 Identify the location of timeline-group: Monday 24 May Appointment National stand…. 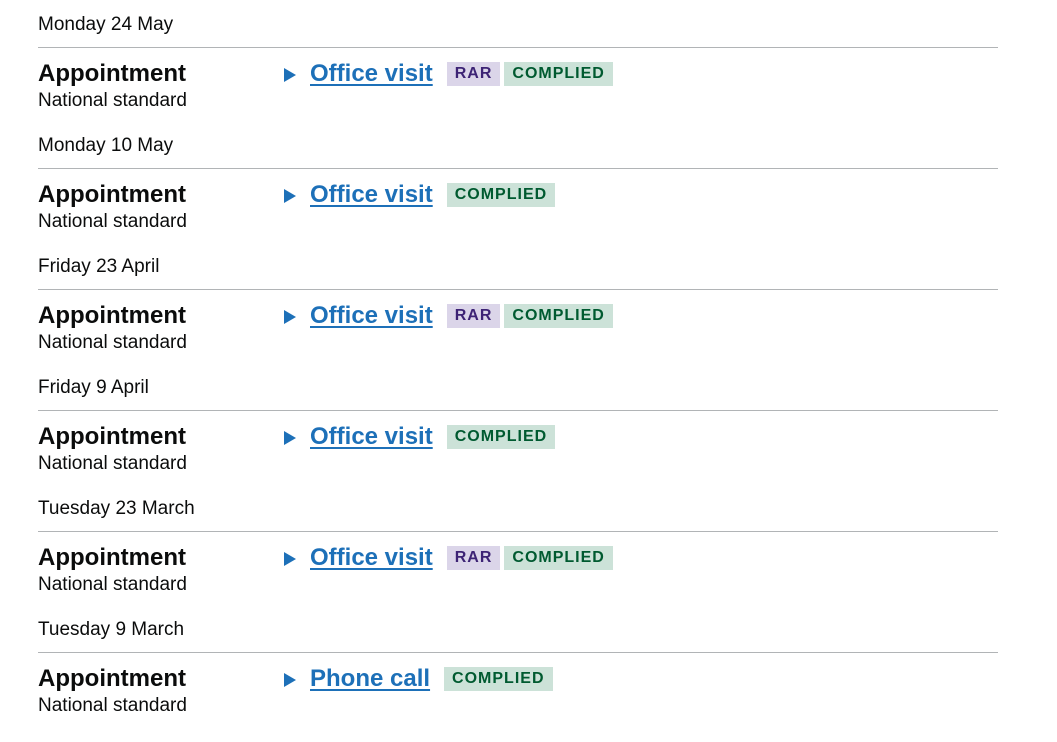
(518, 60).